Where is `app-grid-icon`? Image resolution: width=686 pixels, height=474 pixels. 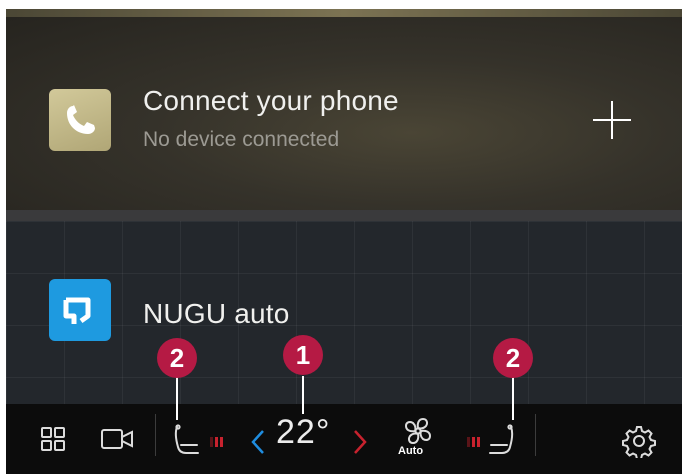 app-grid-icon is located at coordinates (53, 441).